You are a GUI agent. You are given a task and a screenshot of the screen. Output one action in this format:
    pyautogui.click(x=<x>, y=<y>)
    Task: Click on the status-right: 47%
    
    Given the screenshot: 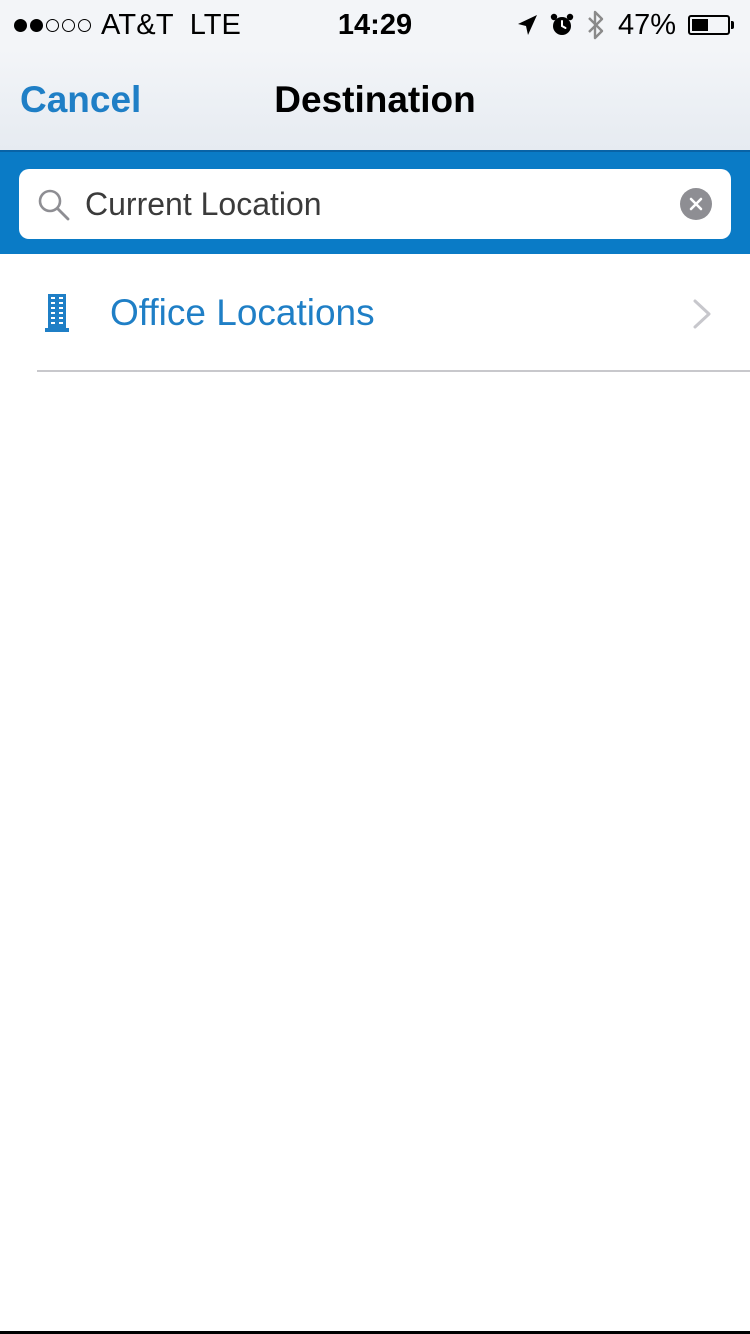 What is the action you would take?
    pyautogui.click(x=625, y=25)
    